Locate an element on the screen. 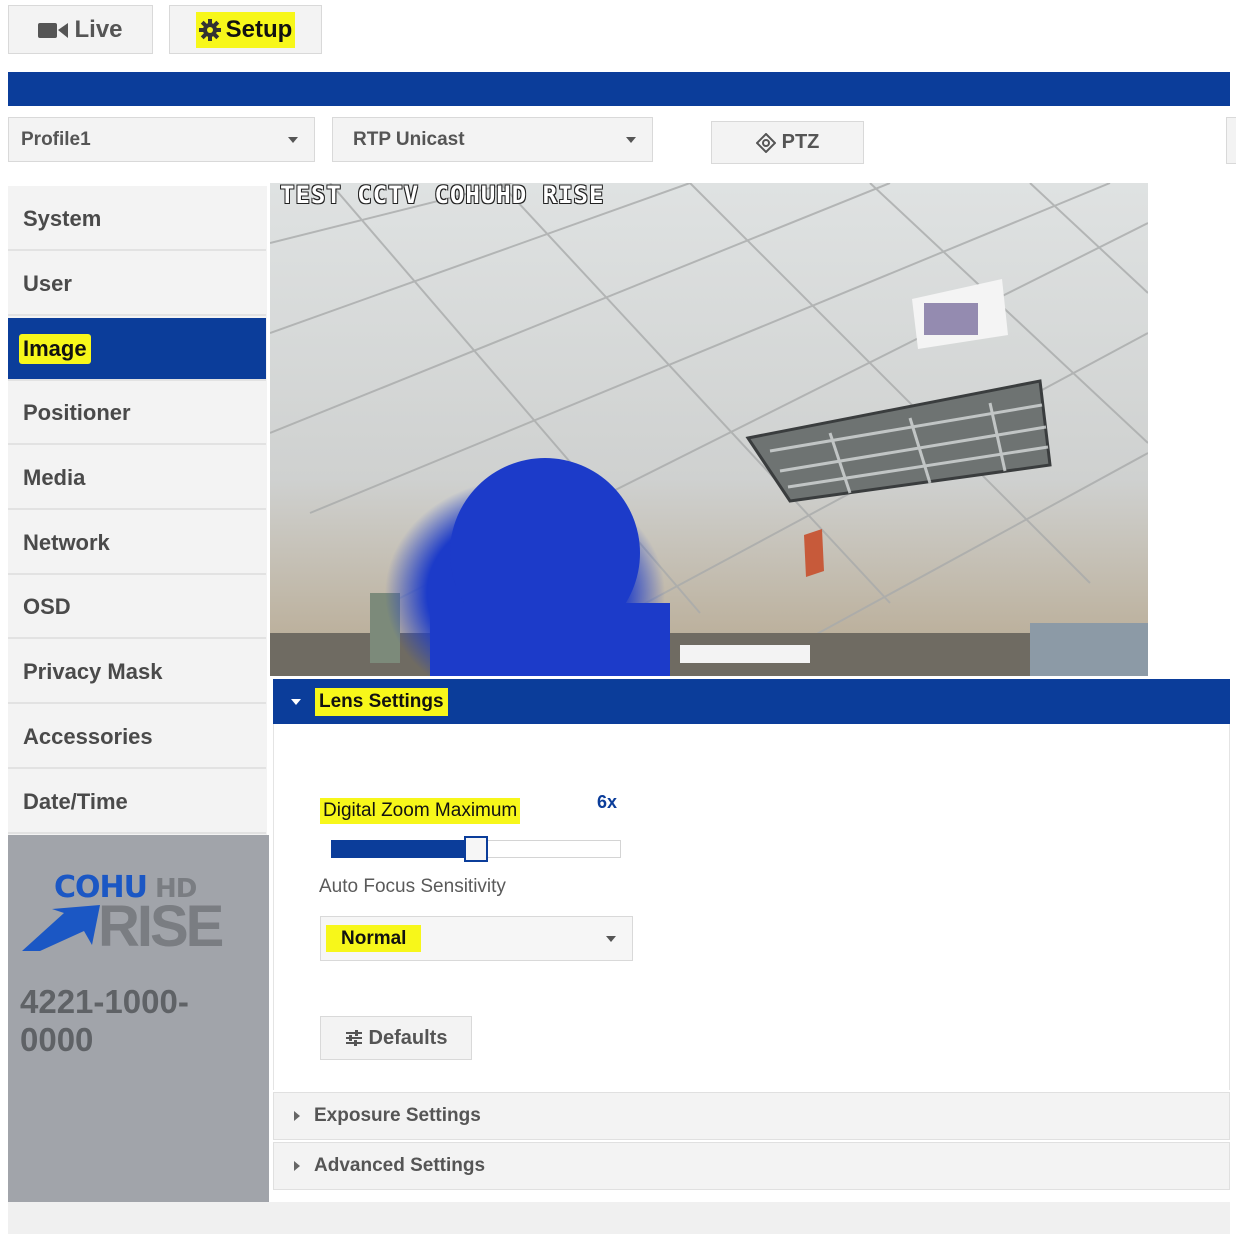  tab-live-label: Live is located at coordinates (98, 29).